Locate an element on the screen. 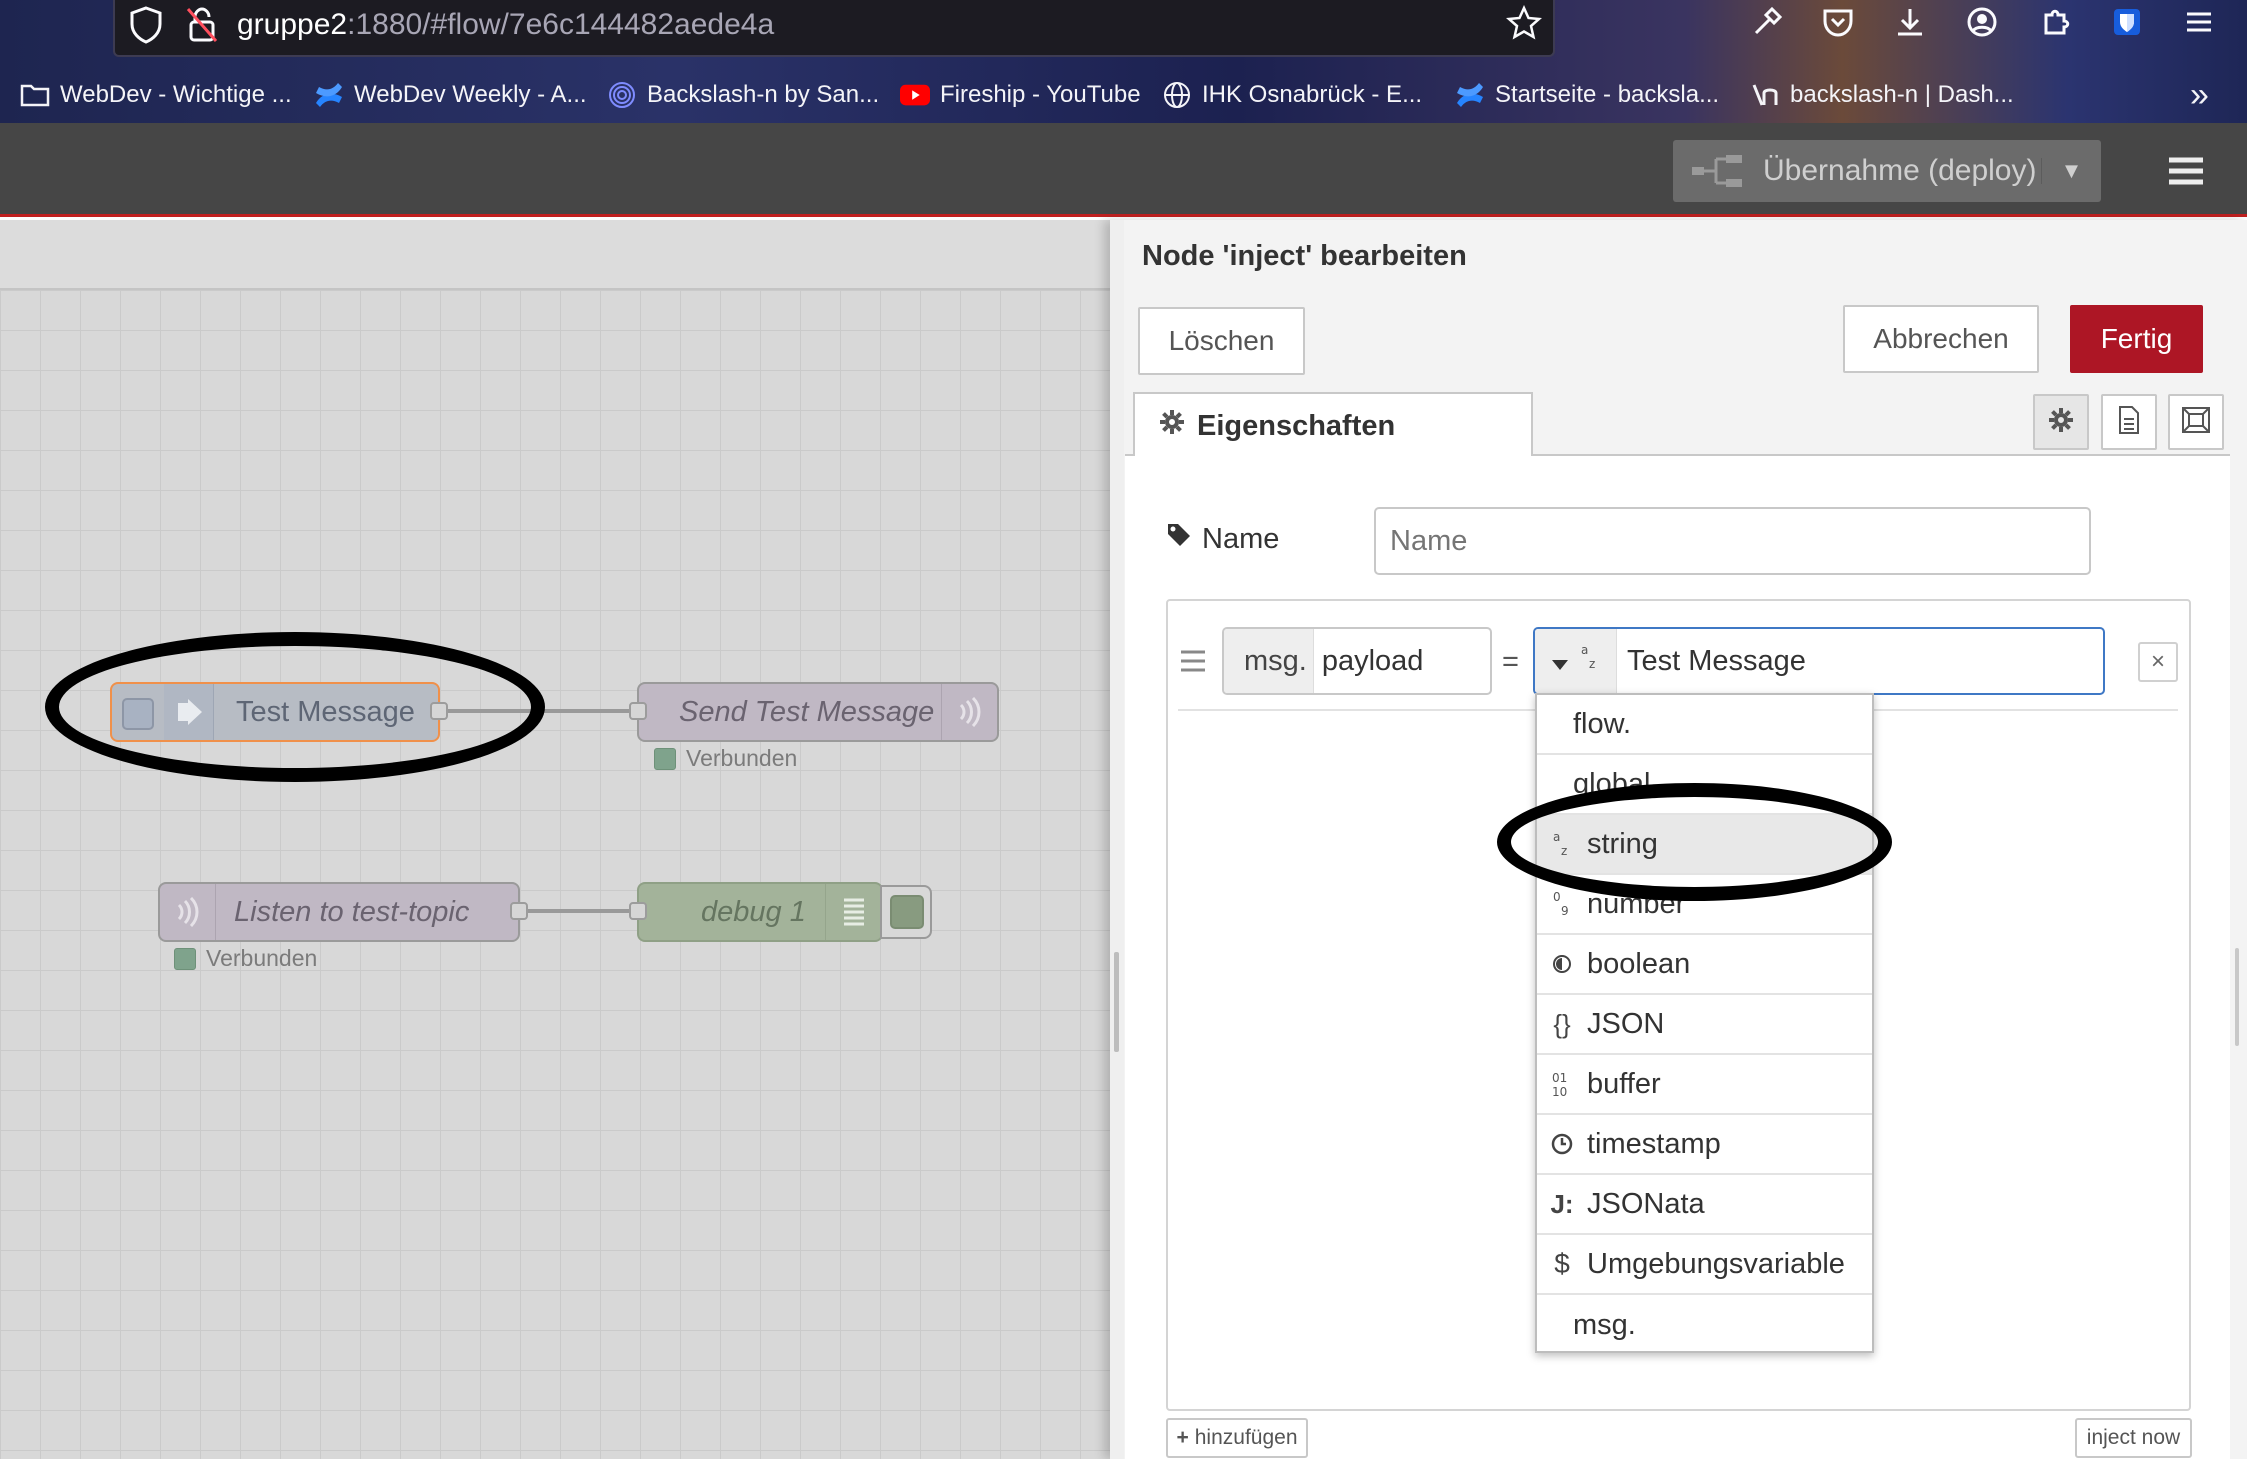  tab-label: Eigenschaften is located at coordinates (1296, 425).